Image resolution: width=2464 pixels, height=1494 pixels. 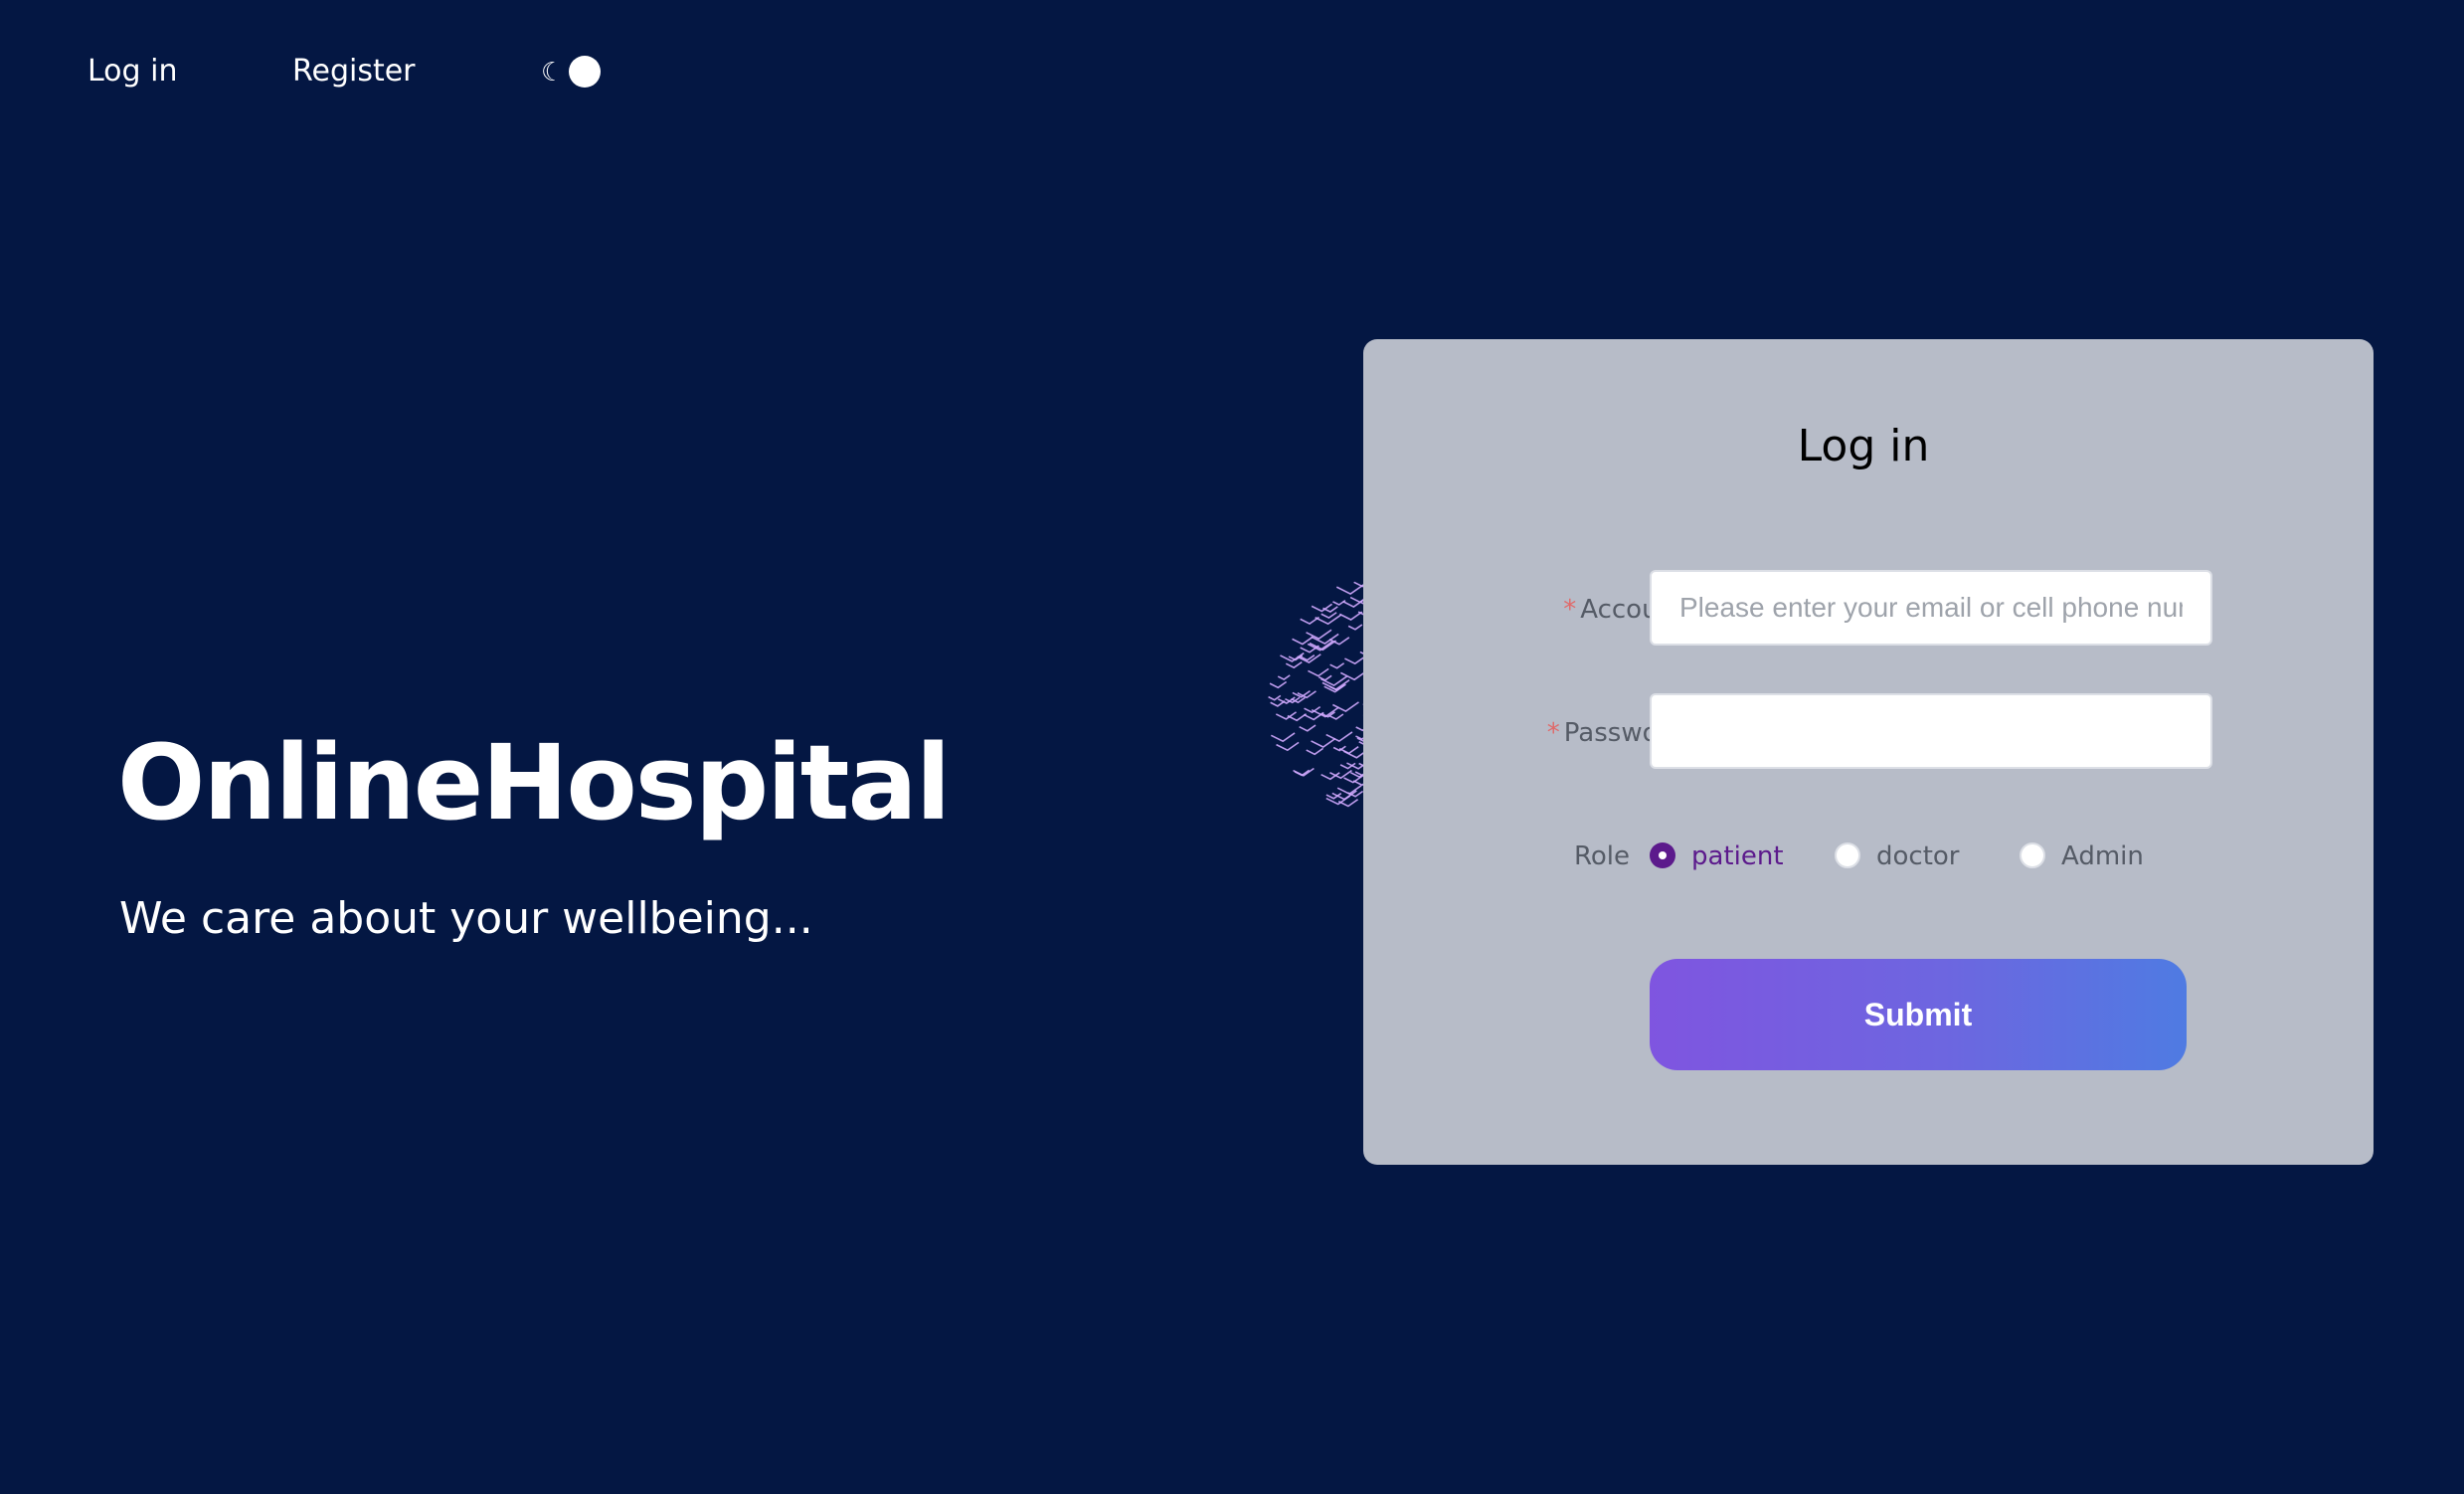 What do you see at coordinates (1931, 608) in the screenshot?
I see `account-input` at bounding box center [1931, 608].